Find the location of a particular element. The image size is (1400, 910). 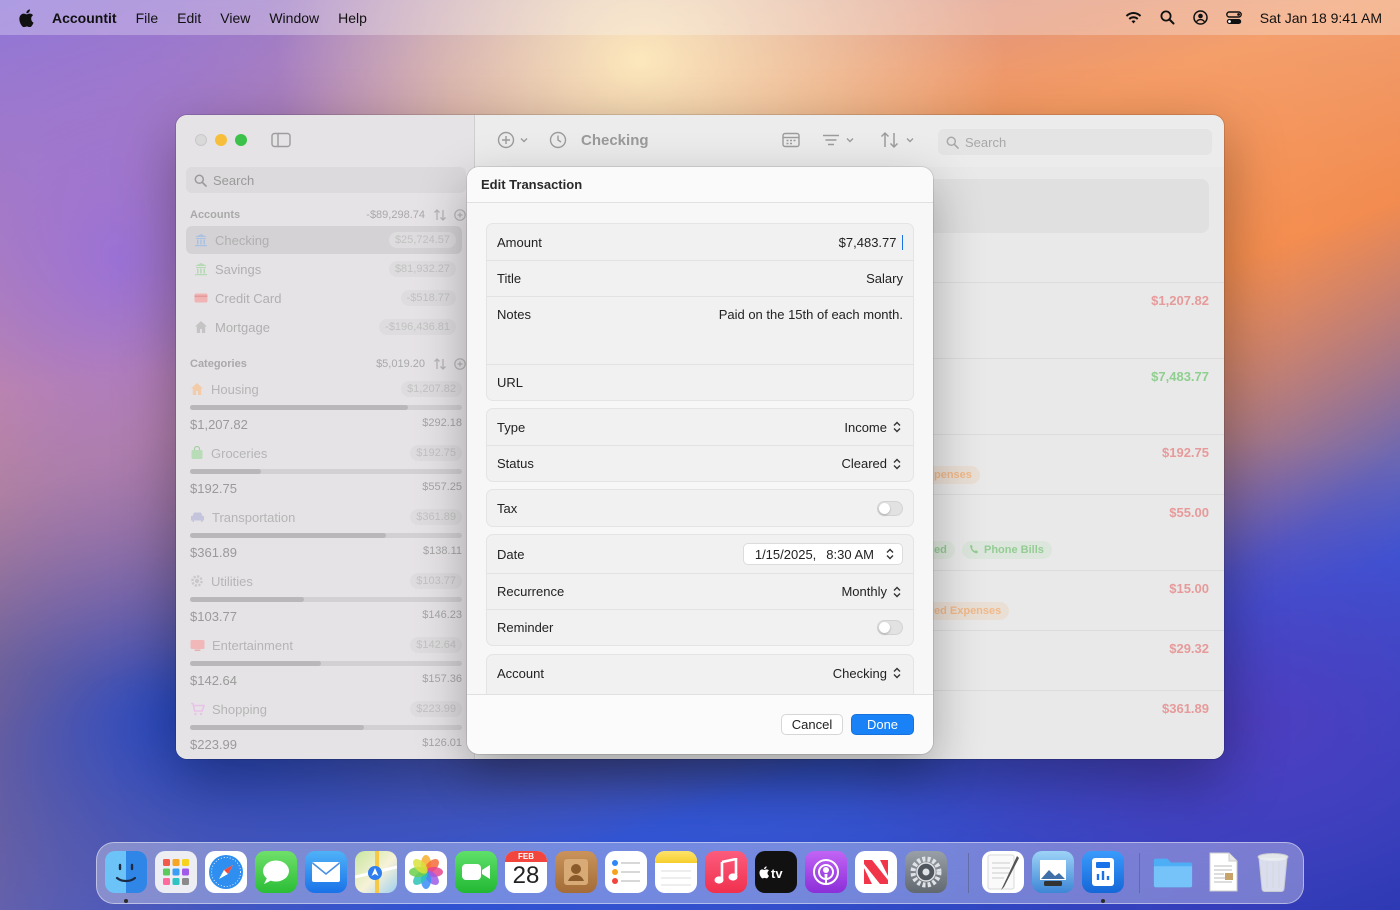

amount-row: Amount $7,483.77 is located at coordinates (700, 242).